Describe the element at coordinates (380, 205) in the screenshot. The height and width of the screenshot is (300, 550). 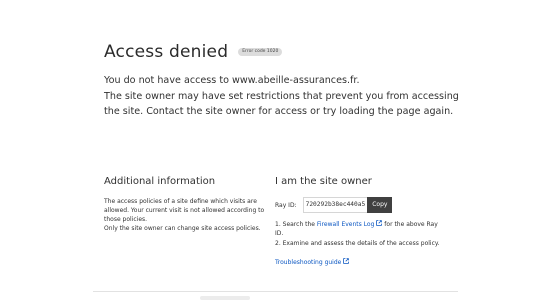
I see `copy-button: Copy` at that location.